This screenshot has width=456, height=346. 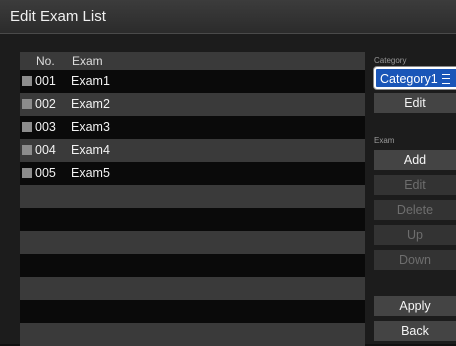 I want to click on row-number: 001, so click(x=45, y=81).